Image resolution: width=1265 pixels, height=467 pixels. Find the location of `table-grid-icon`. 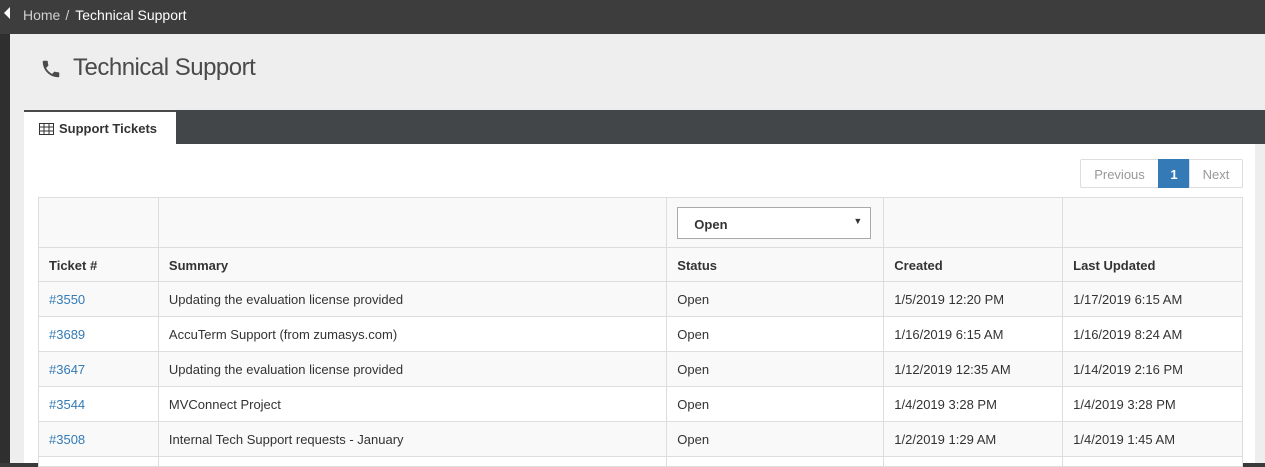

table-grid-icon is located at coordinates (46, 129).